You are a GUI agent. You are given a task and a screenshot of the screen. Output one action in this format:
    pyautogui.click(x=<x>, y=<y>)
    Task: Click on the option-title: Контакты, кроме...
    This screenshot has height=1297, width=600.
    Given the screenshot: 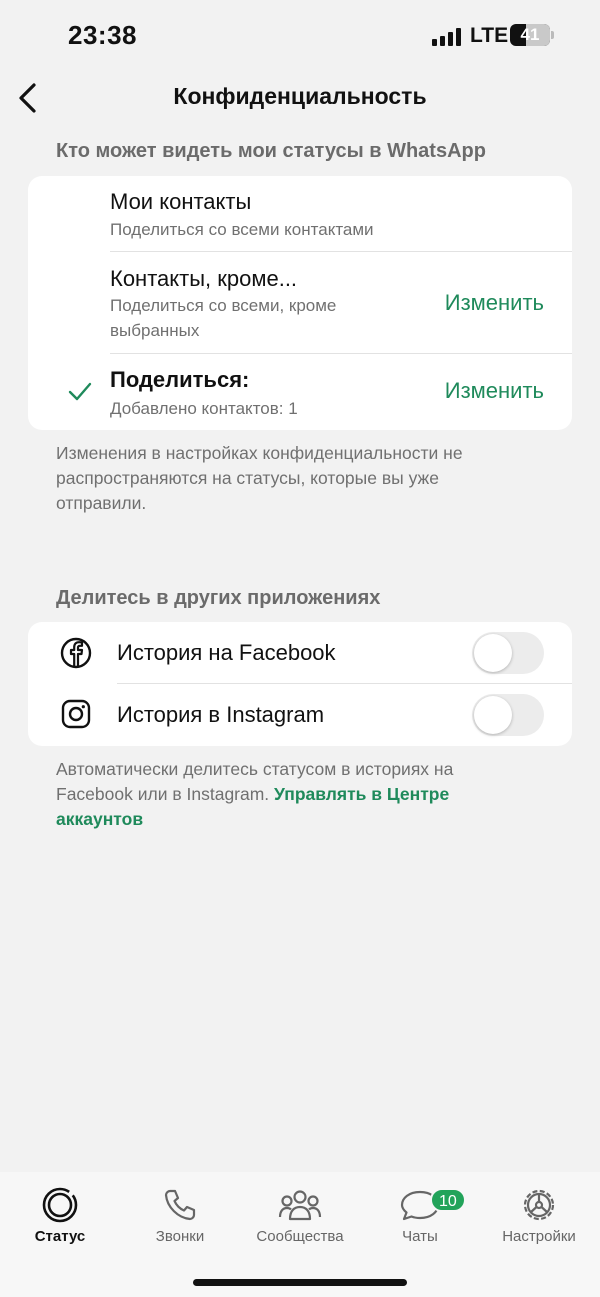 What is the action you would take?
    pyautogui.click(x=204, y=278)
    